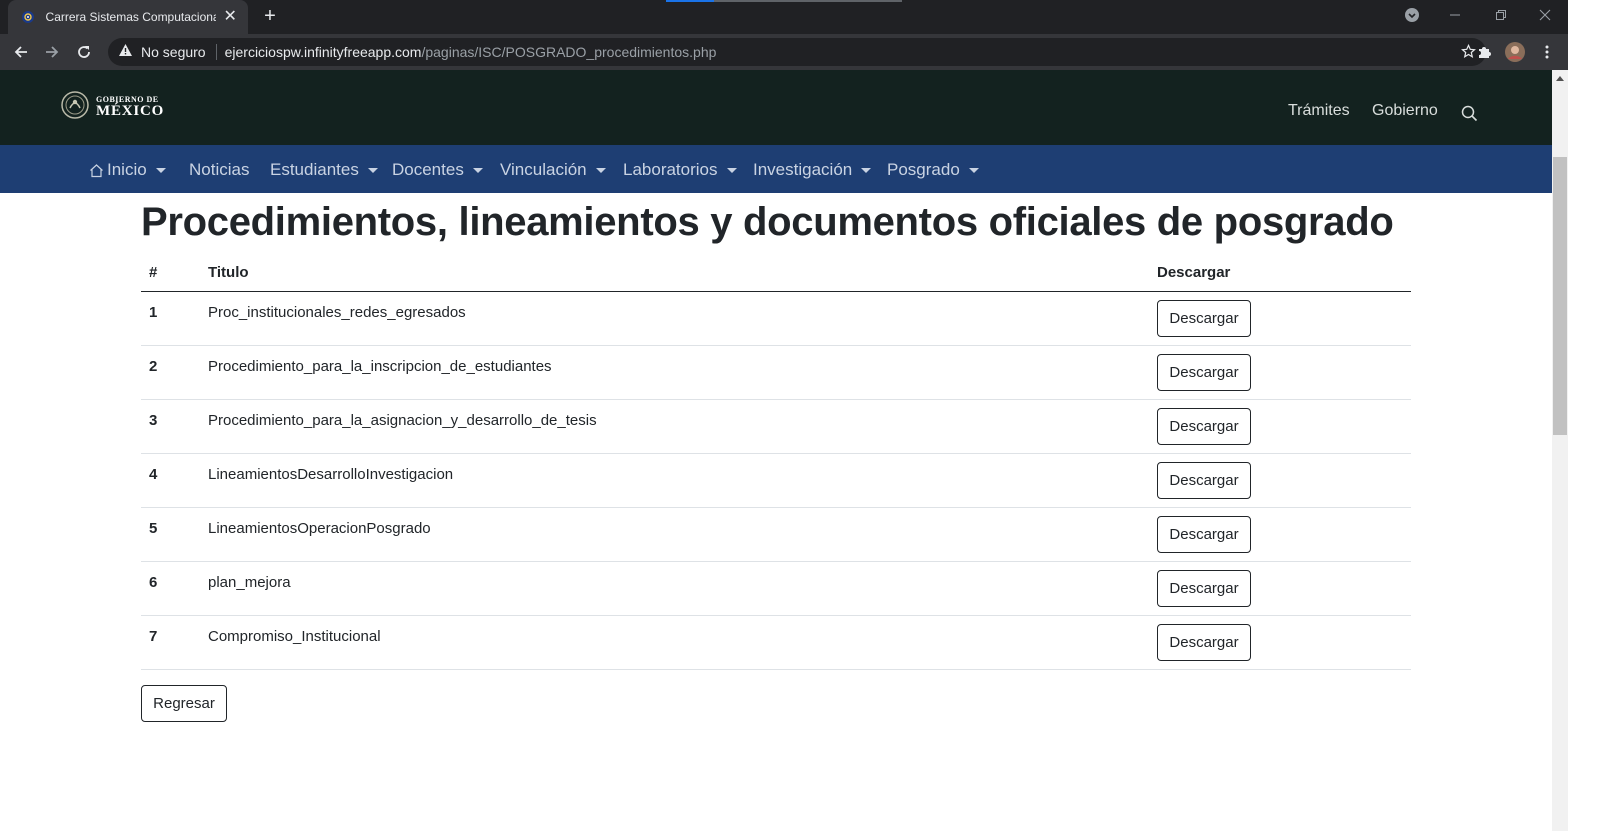 The image size is (1600, 831). Describe the element at coordinates (249, 582) in the screenshot. I see `row-title: plan_mejora` at that location.